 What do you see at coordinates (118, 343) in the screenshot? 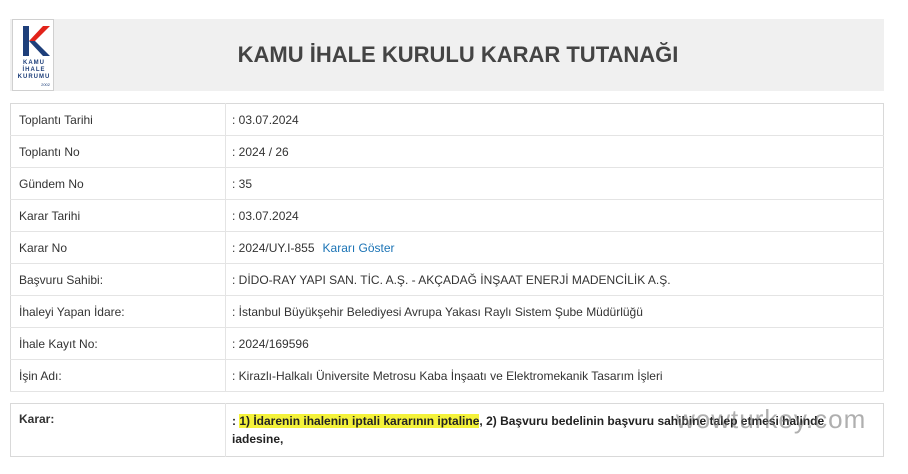
I see `row-label: İhale Kayıt No:` at bounding box center [118, 343].